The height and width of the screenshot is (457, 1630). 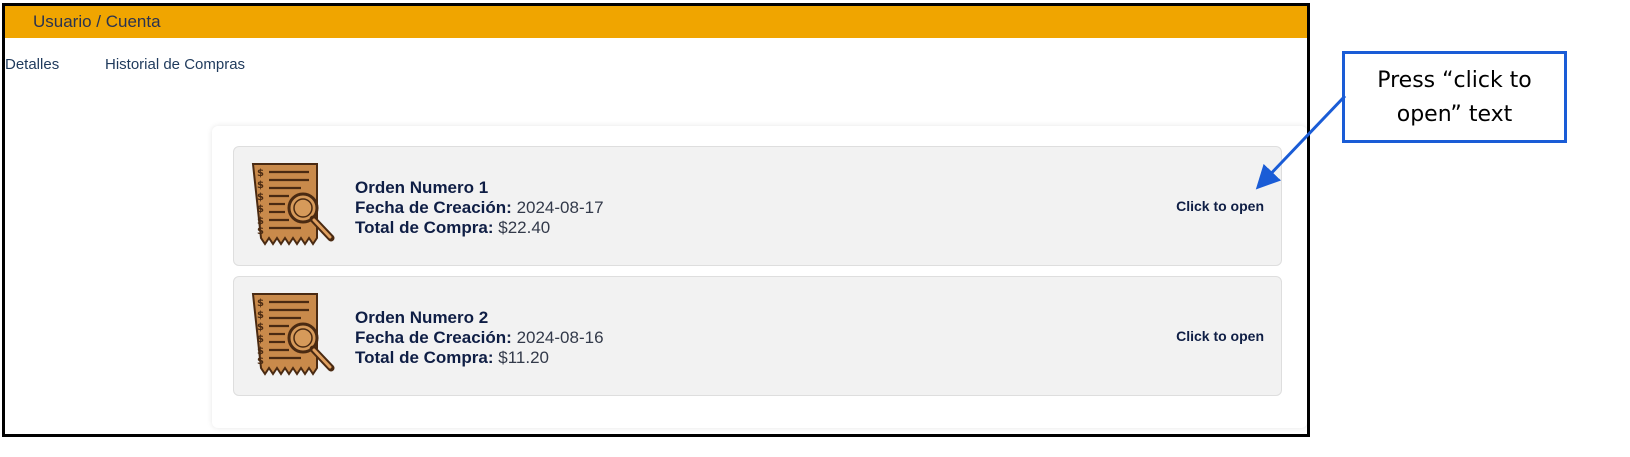 What do you see at coordinates (656, 22) in the screenshot?
I see `header-bar: Usuario / Cuenta` at bounding box center [656, 22].